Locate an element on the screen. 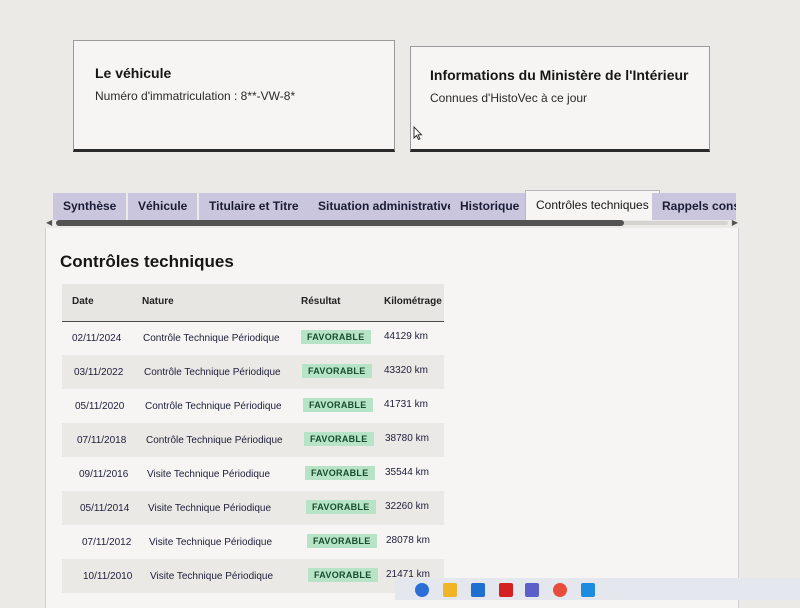 This screenshot has height=608, width=800. teams-icon is located at coordinates (532, 590).